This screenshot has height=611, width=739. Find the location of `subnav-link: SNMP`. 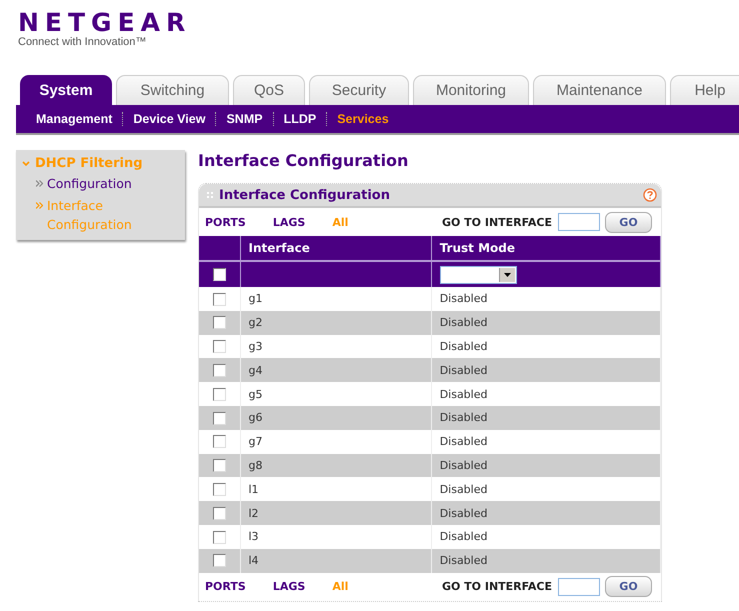

subnav-link: SNMP is located at coordinates (244, 119).